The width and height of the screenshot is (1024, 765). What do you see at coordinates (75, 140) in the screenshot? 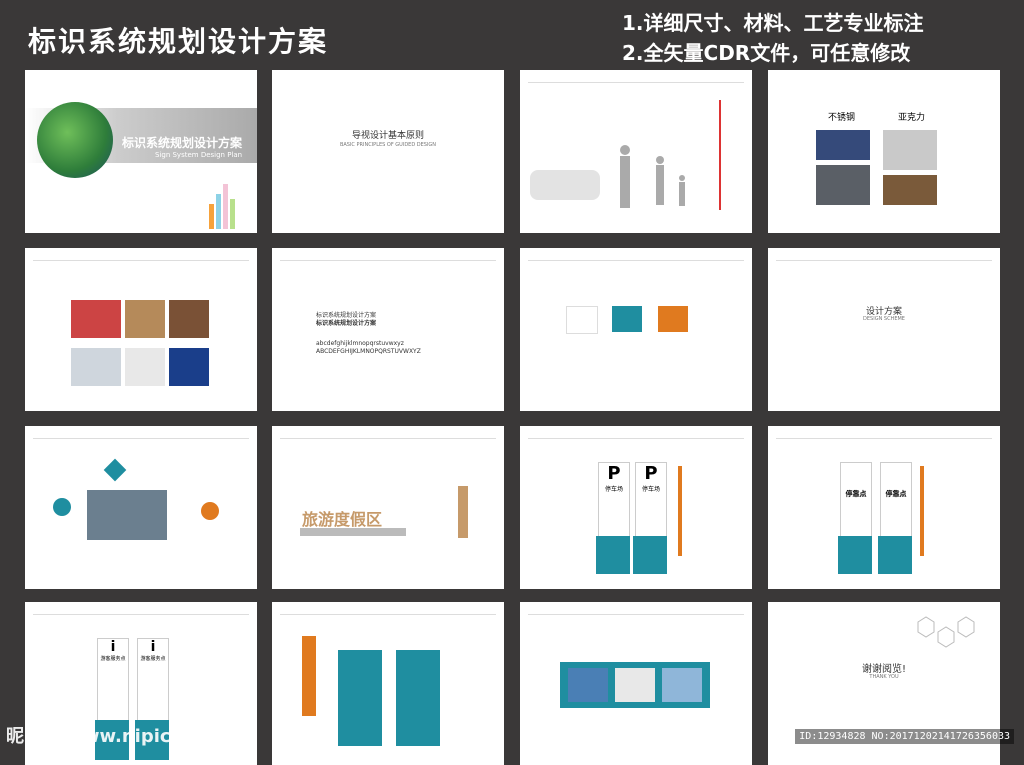
I see `cover-photo-circle` at bounding box center [75, 140].